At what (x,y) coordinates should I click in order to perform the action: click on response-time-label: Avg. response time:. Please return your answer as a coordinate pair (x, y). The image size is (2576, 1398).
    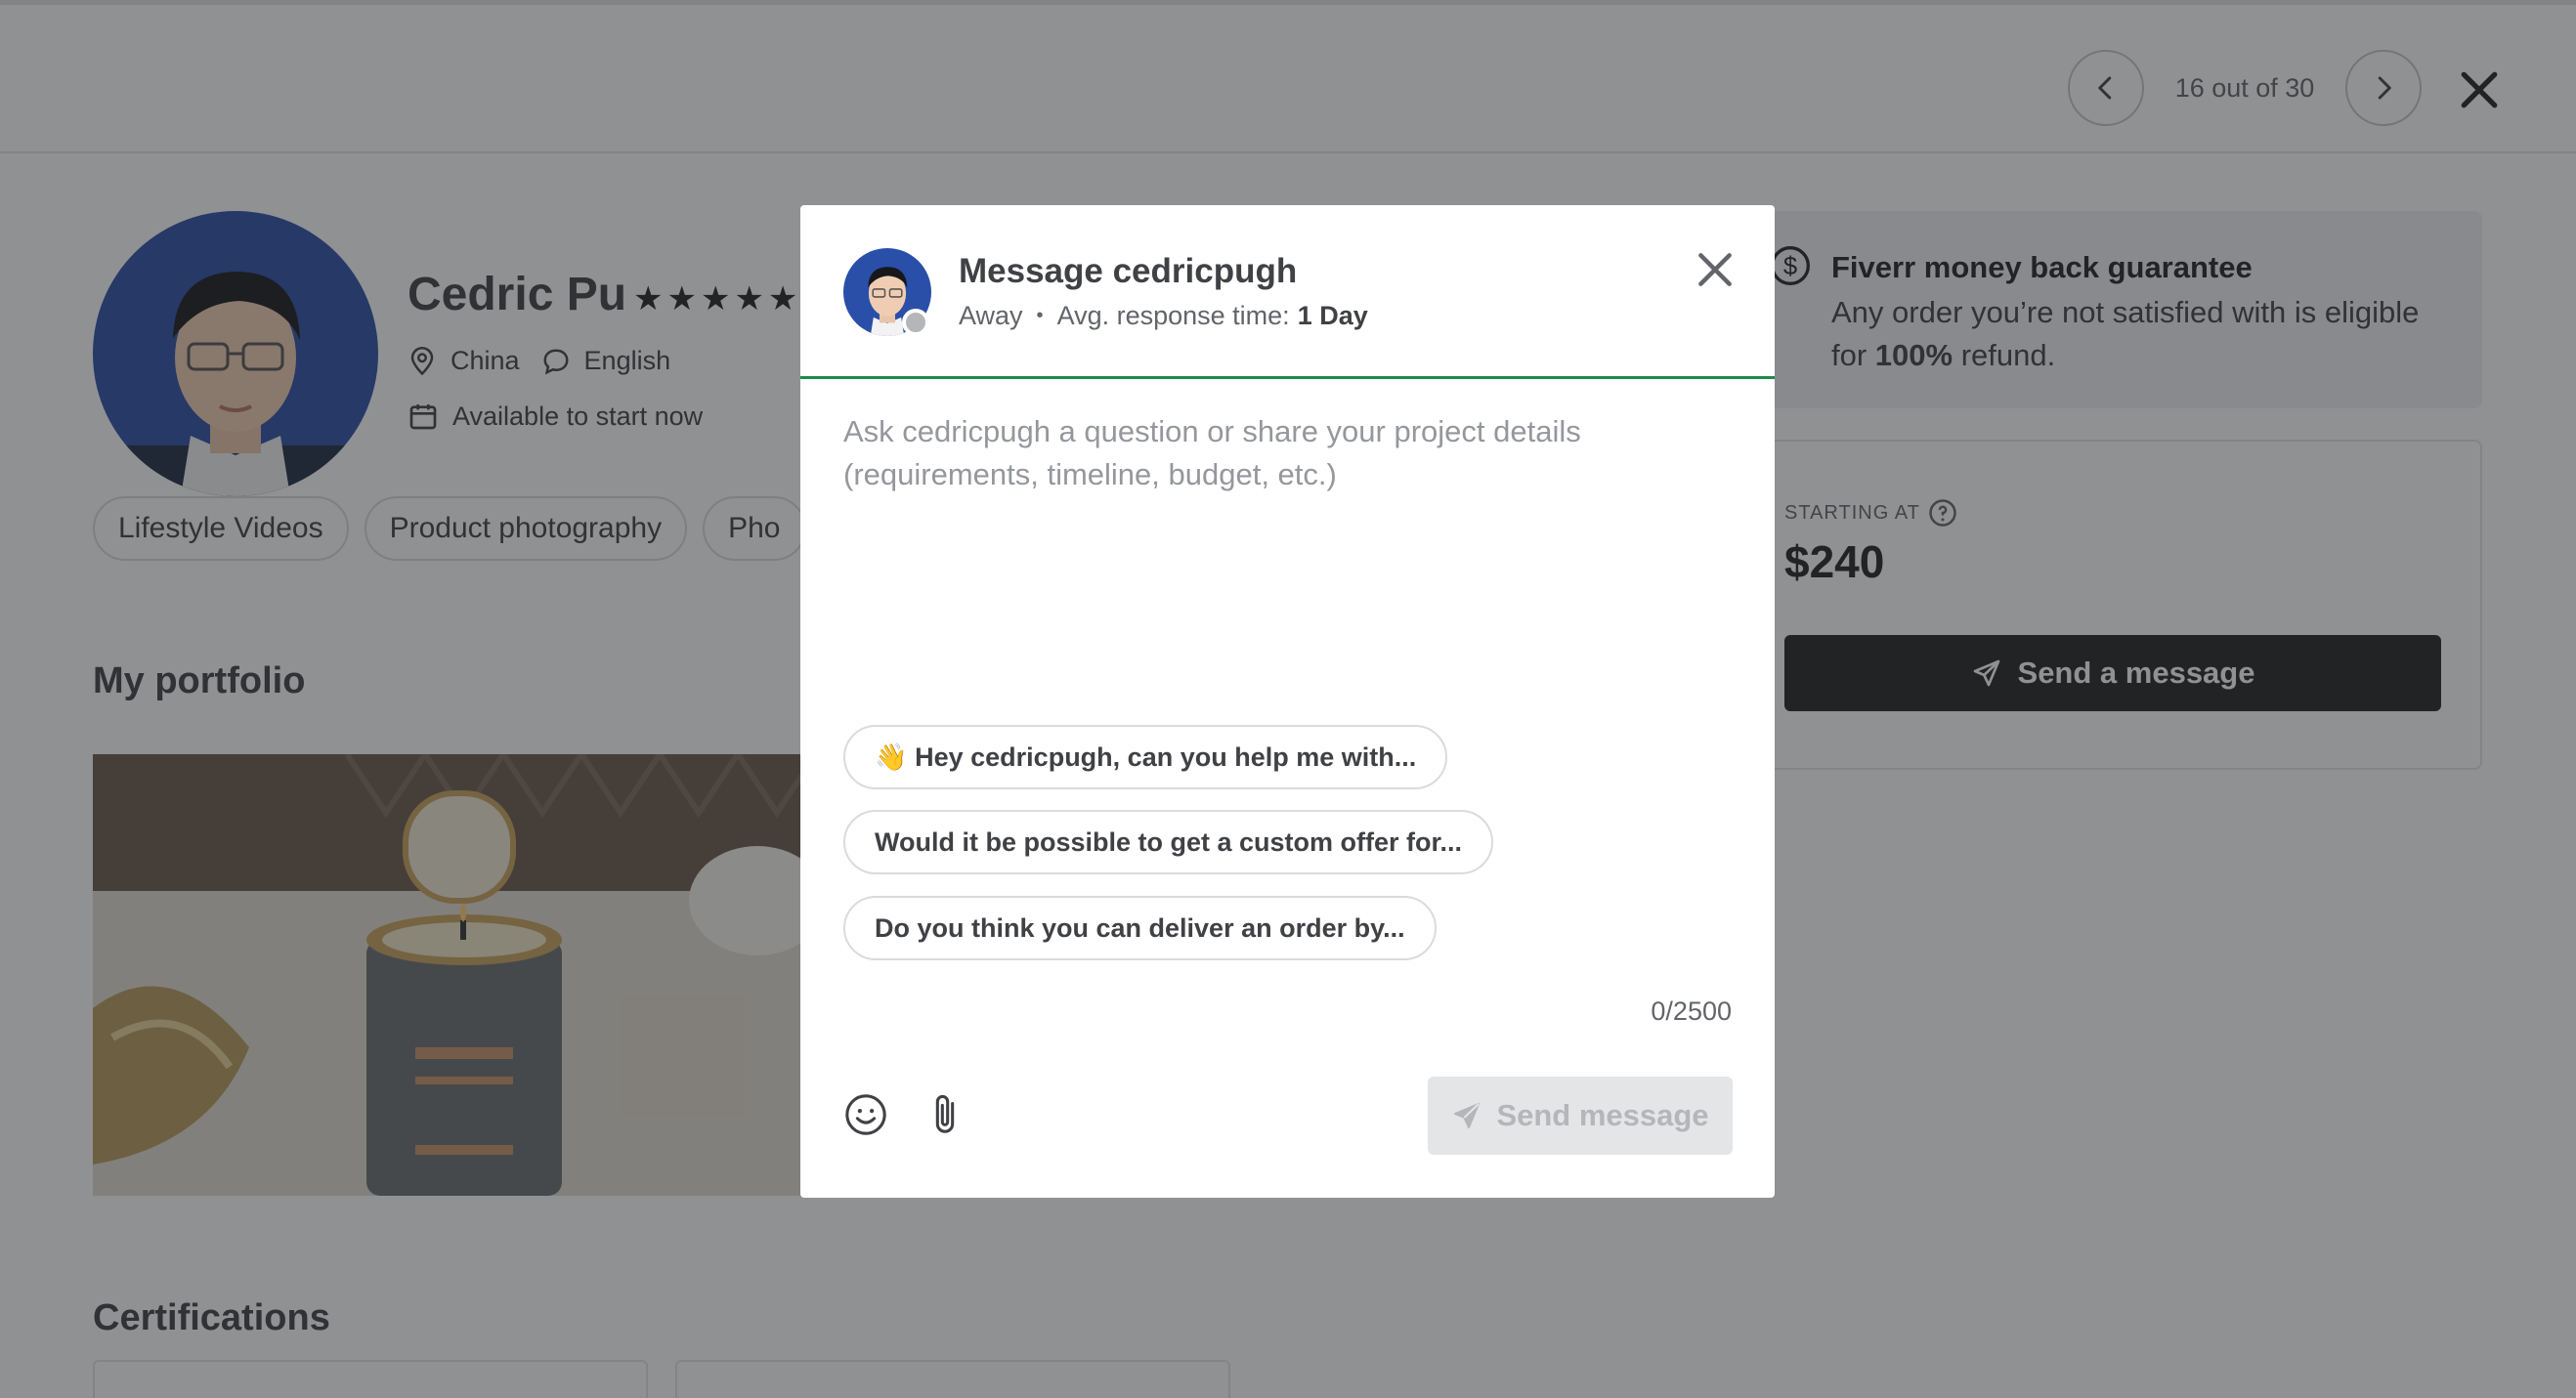
    Looking at the image, I should click on (1173, 315).